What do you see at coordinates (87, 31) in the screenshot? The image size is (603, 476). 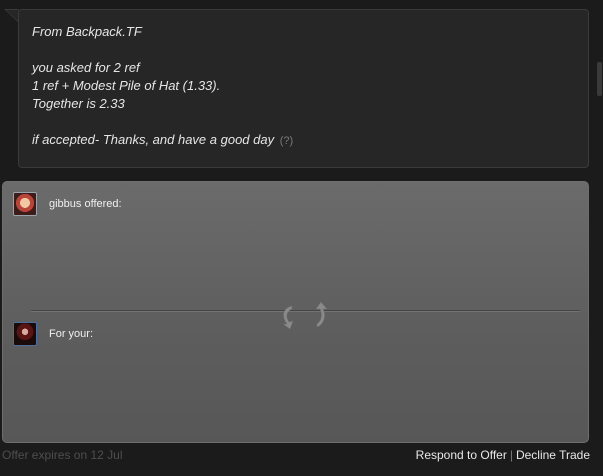 I see `message-line: From Backpack.TF` at bounding box center [87, 31].